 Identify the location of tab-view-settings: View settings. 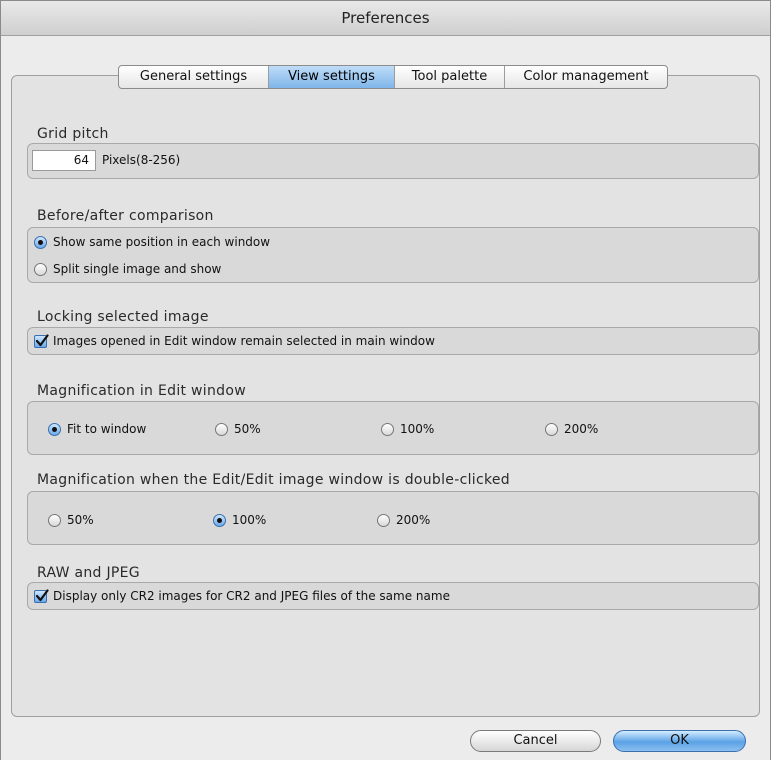
(332, 77).